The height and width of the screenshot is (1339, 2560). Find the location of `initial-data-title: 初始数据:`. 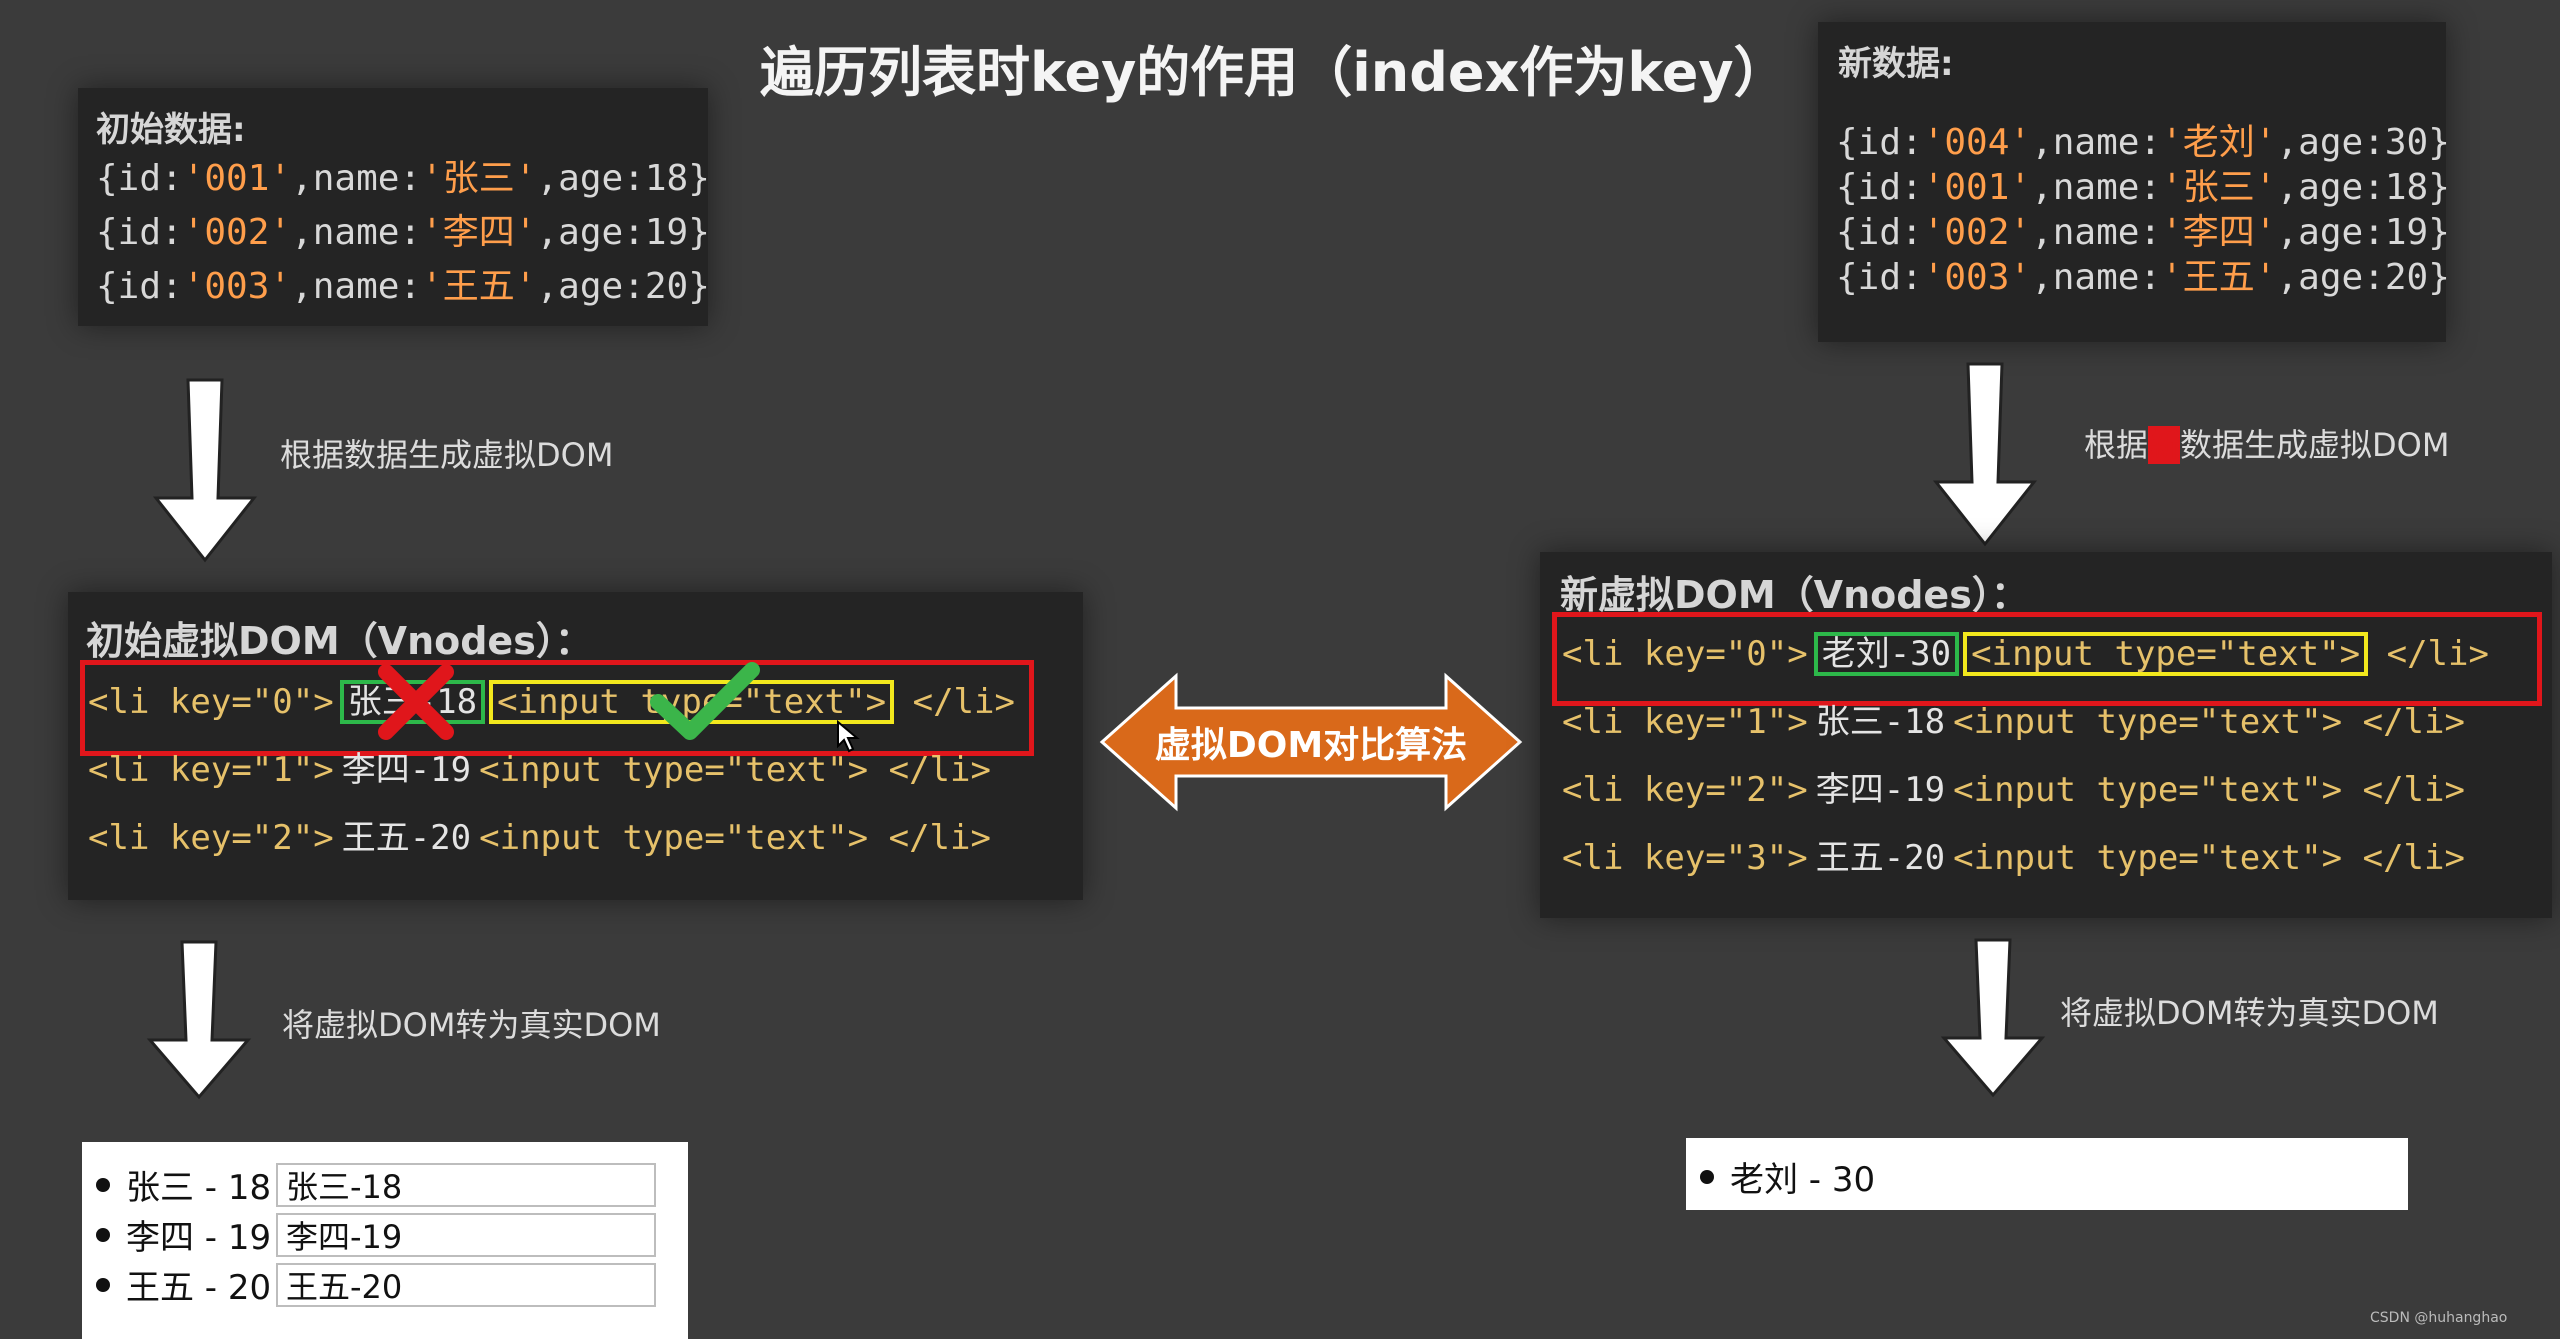

initial-data-title: 初始数据: is located at coordinates (171, 130).